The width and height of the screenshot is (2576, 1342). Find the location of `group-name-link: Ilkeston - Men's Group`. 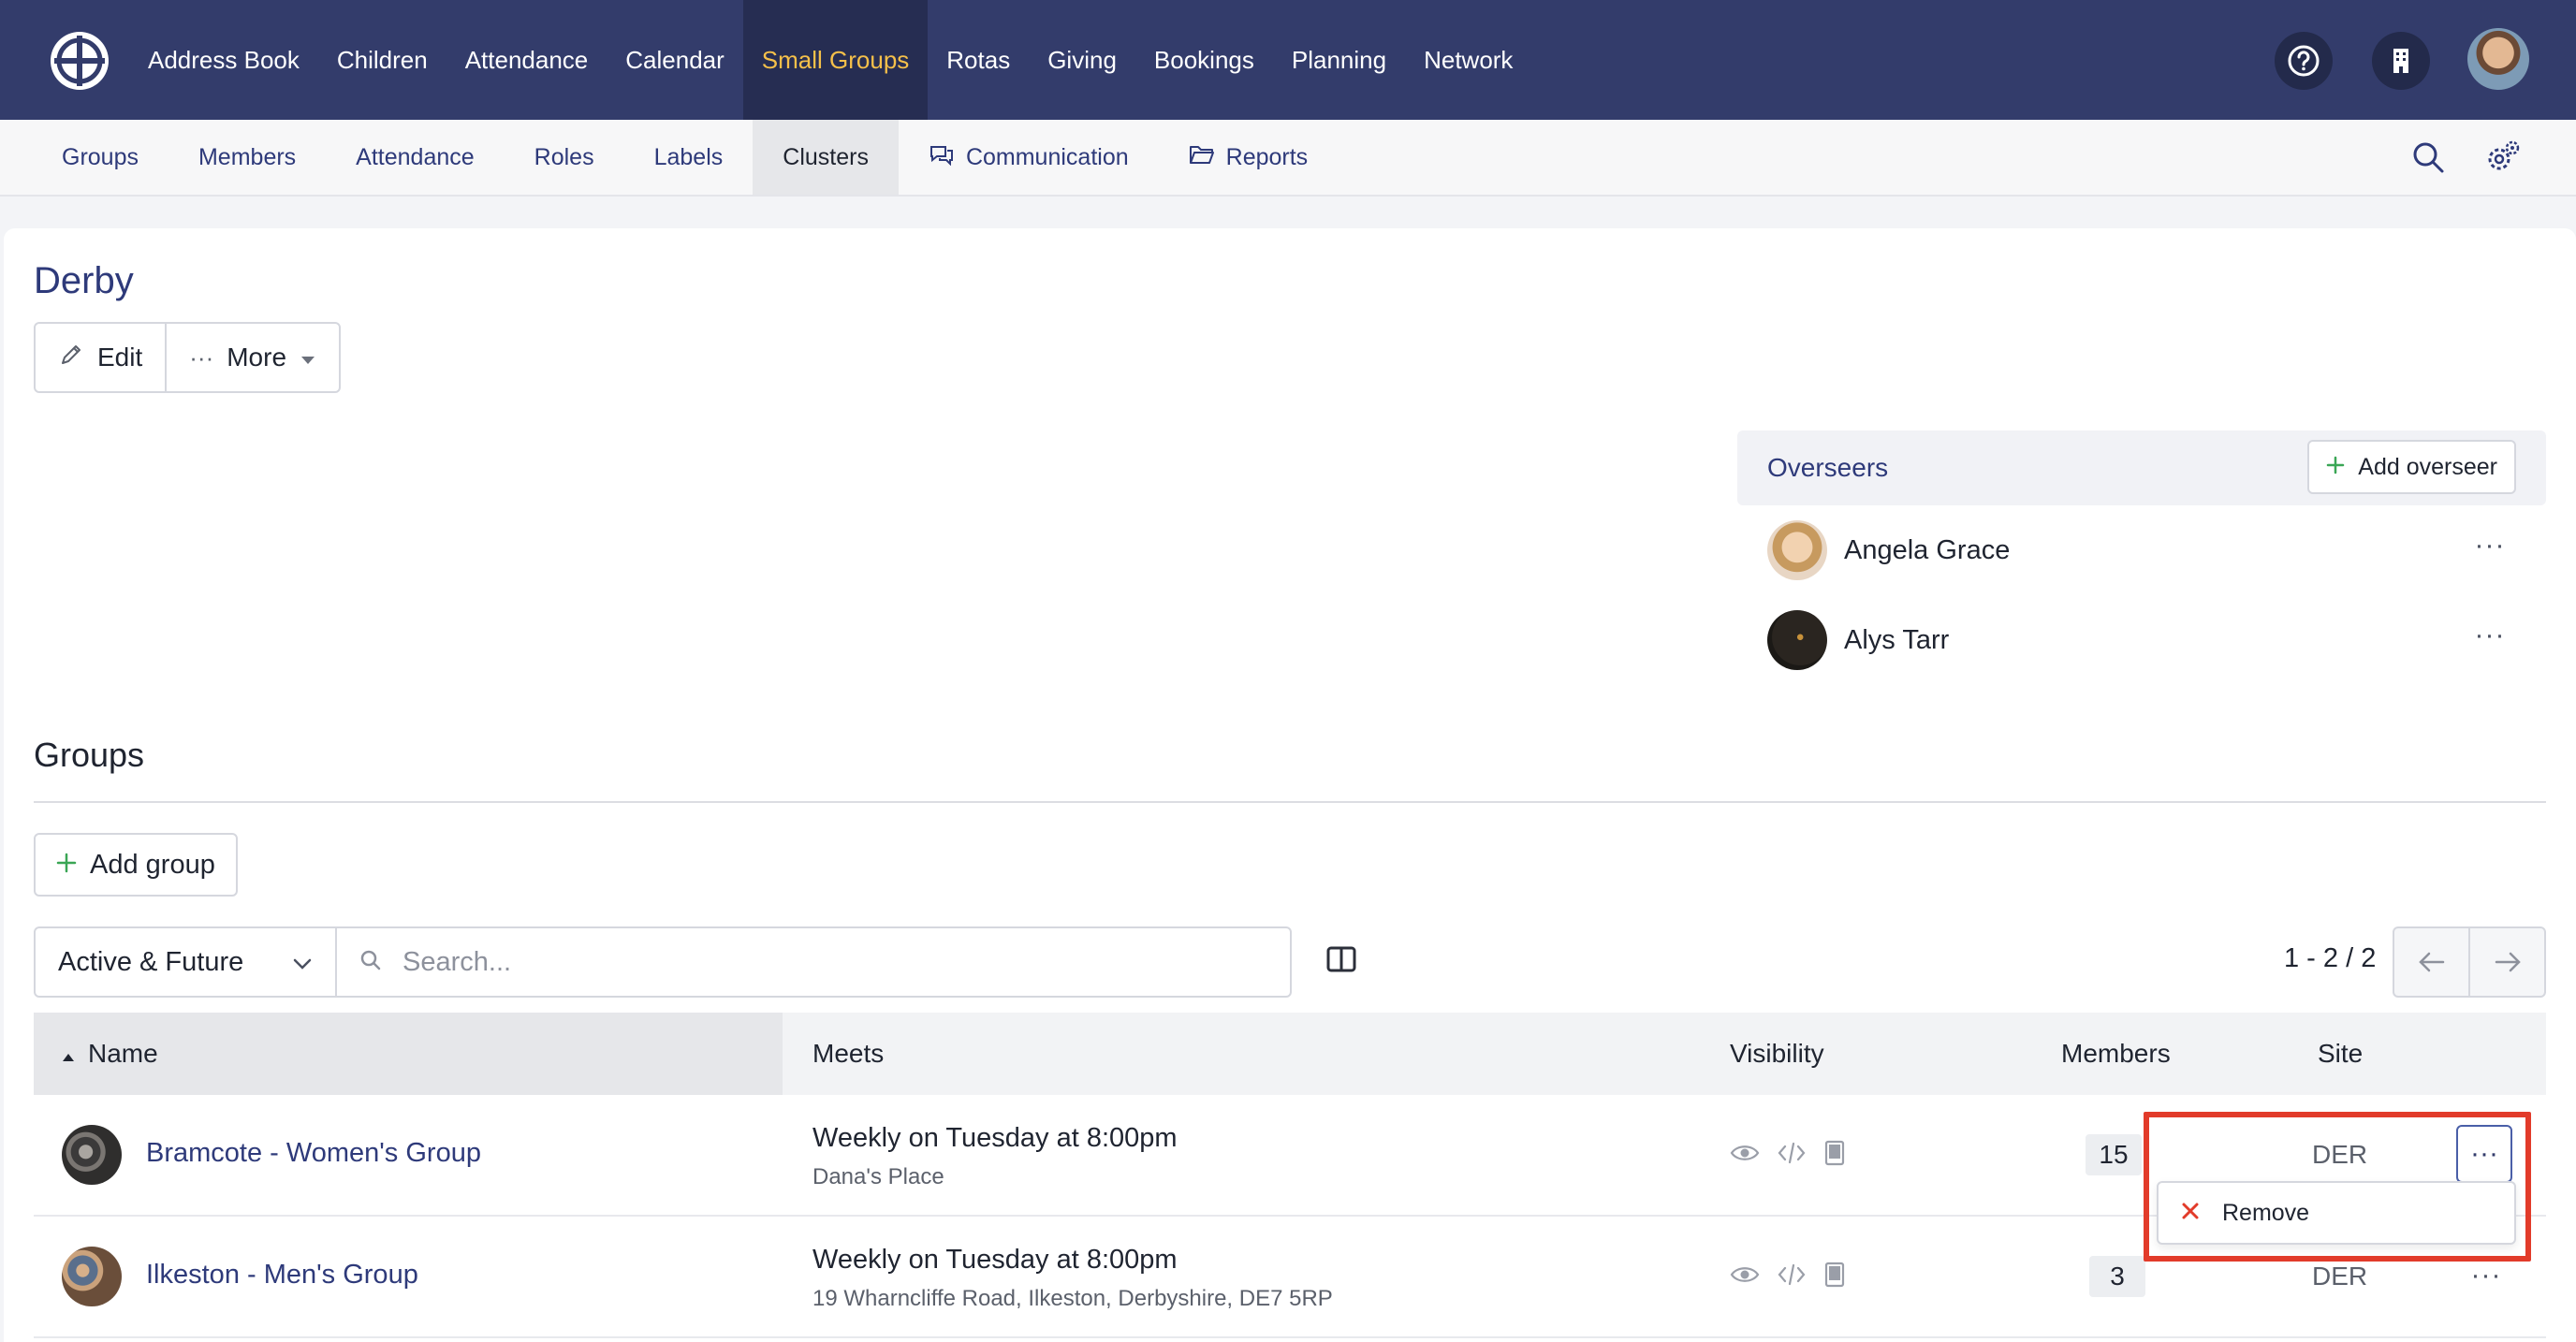

group-name-link: Ilkeston - Men's Group is located at coordinates (282, 1276).